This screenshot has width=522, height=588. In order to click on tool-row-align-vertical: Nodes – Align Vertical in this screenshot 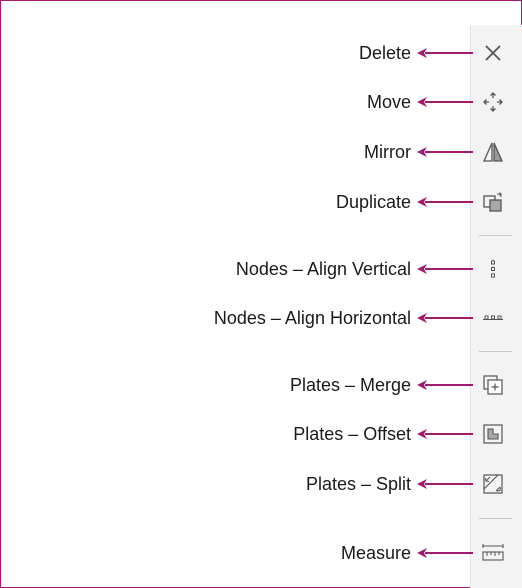, I will do `click(261, 269)`.